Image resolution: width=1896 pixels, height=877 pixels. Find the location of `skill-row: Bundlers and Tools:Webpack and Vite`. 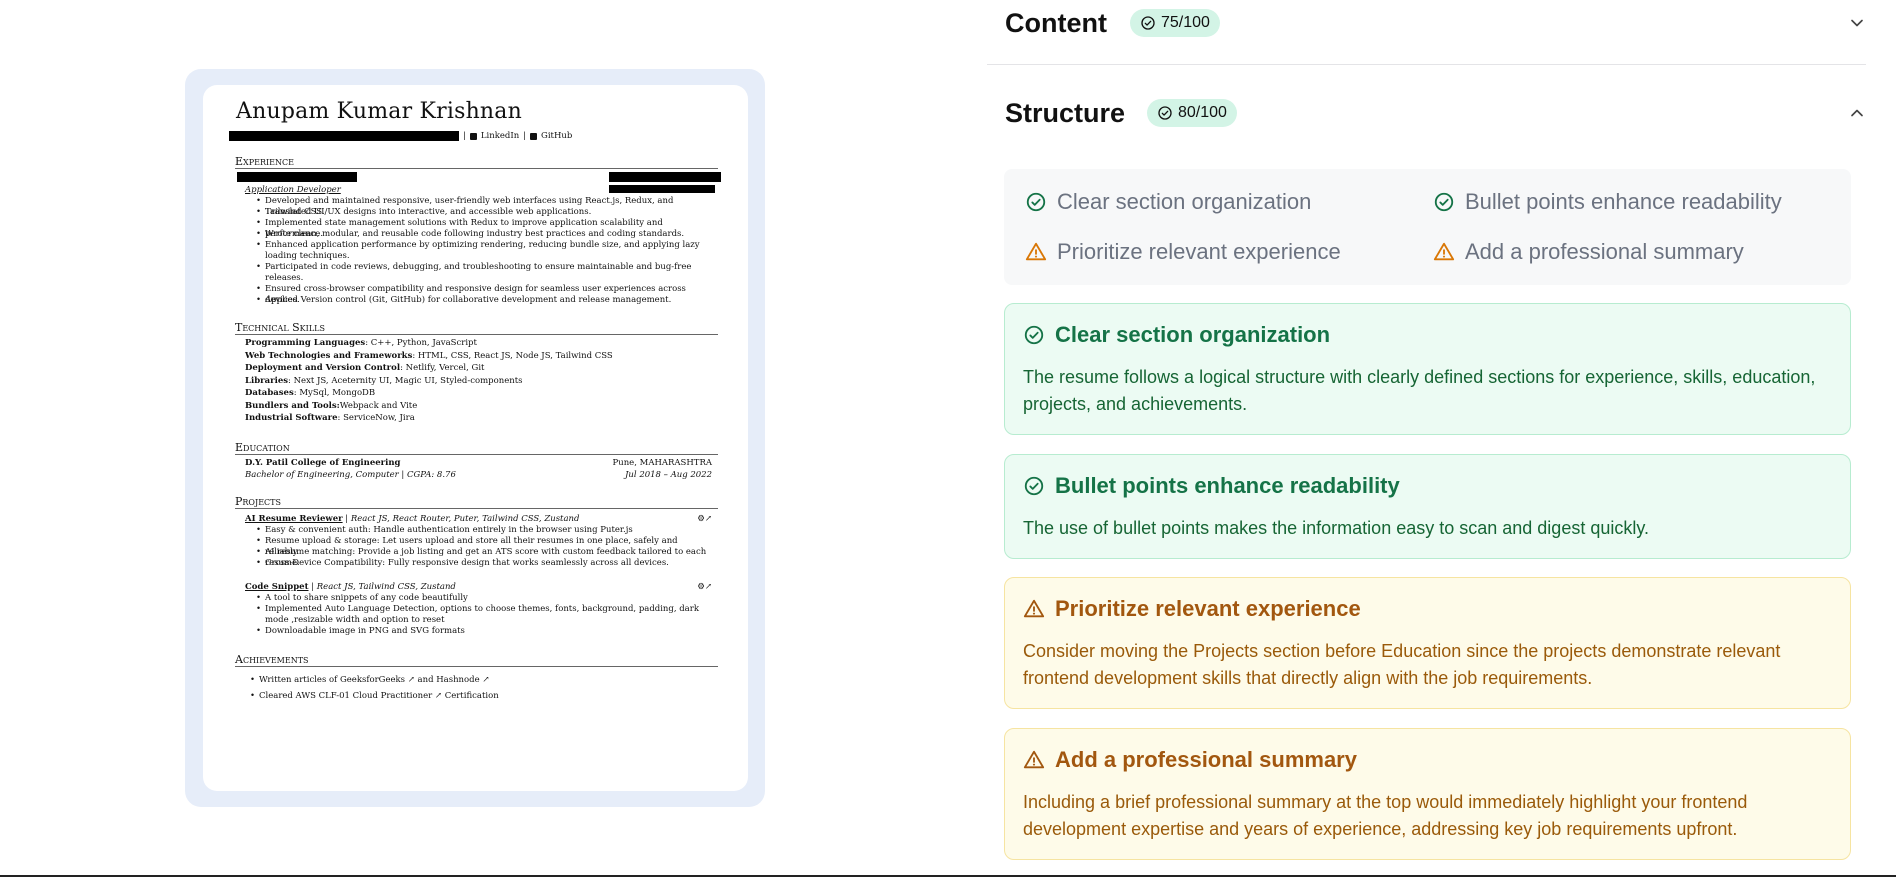

skill-row: Bundlers and Tools:Webpack and Vite is located at coordinates (331, 406).